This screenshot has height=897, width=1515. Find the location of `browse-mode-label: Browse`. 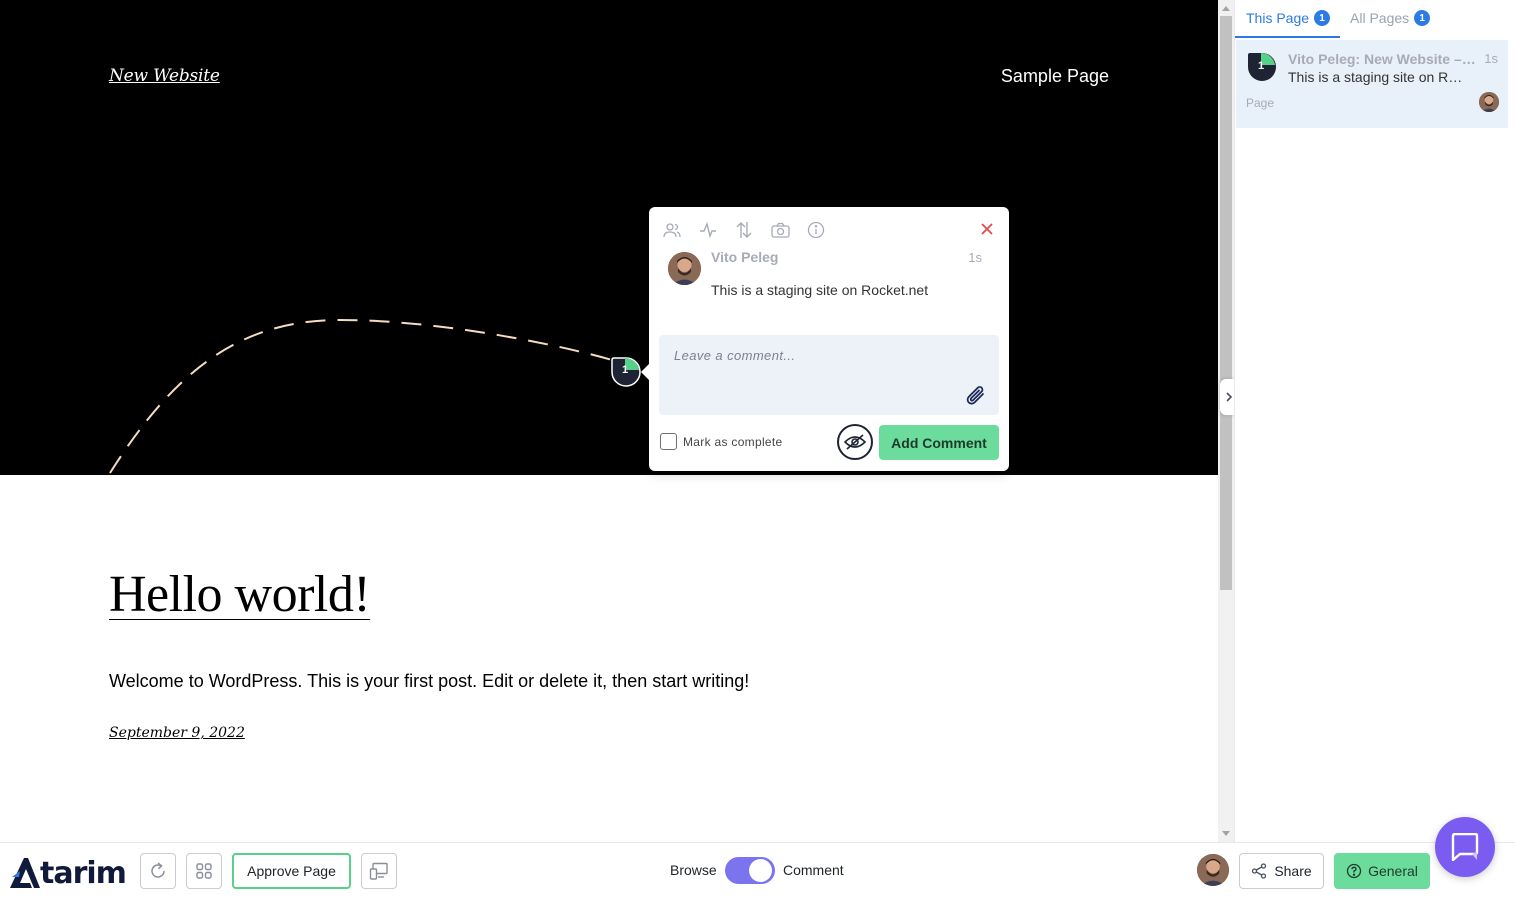

browse-mode-label: Browse is located at coordinates (693, 870).